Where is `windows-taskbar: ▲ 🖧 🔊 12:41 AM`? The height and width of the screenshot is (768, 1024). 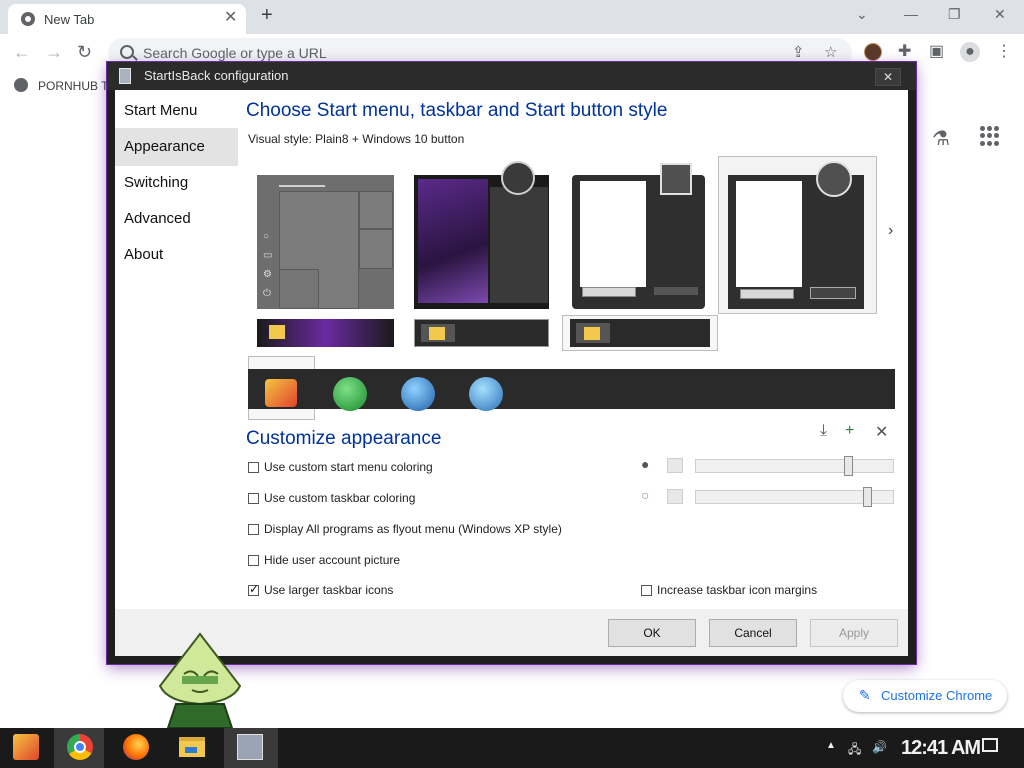
windows-taskbar: ▲ 🖧 🔊 12:41 AM is located at coordinates (512, 748).